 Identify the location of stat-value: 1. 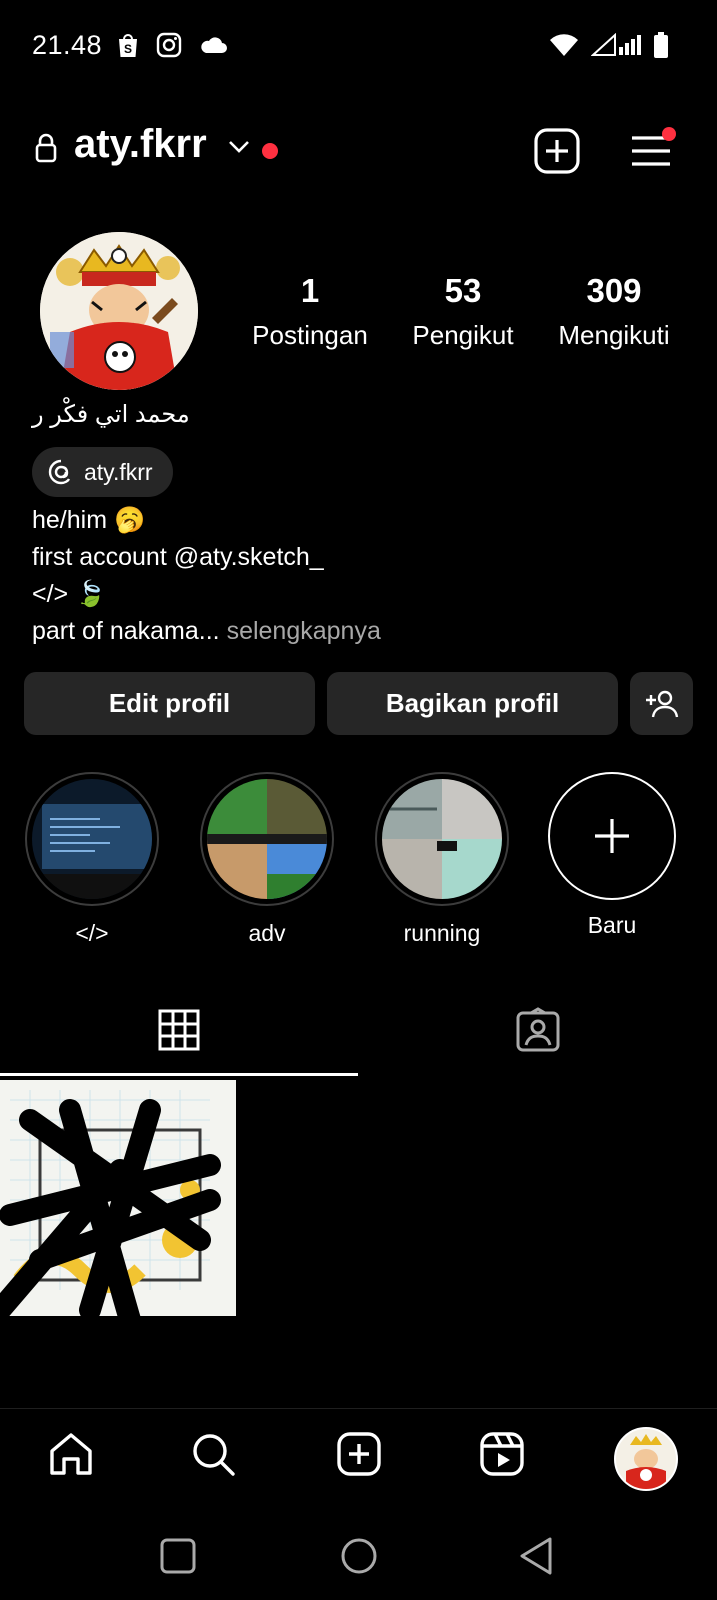
(310, 290).